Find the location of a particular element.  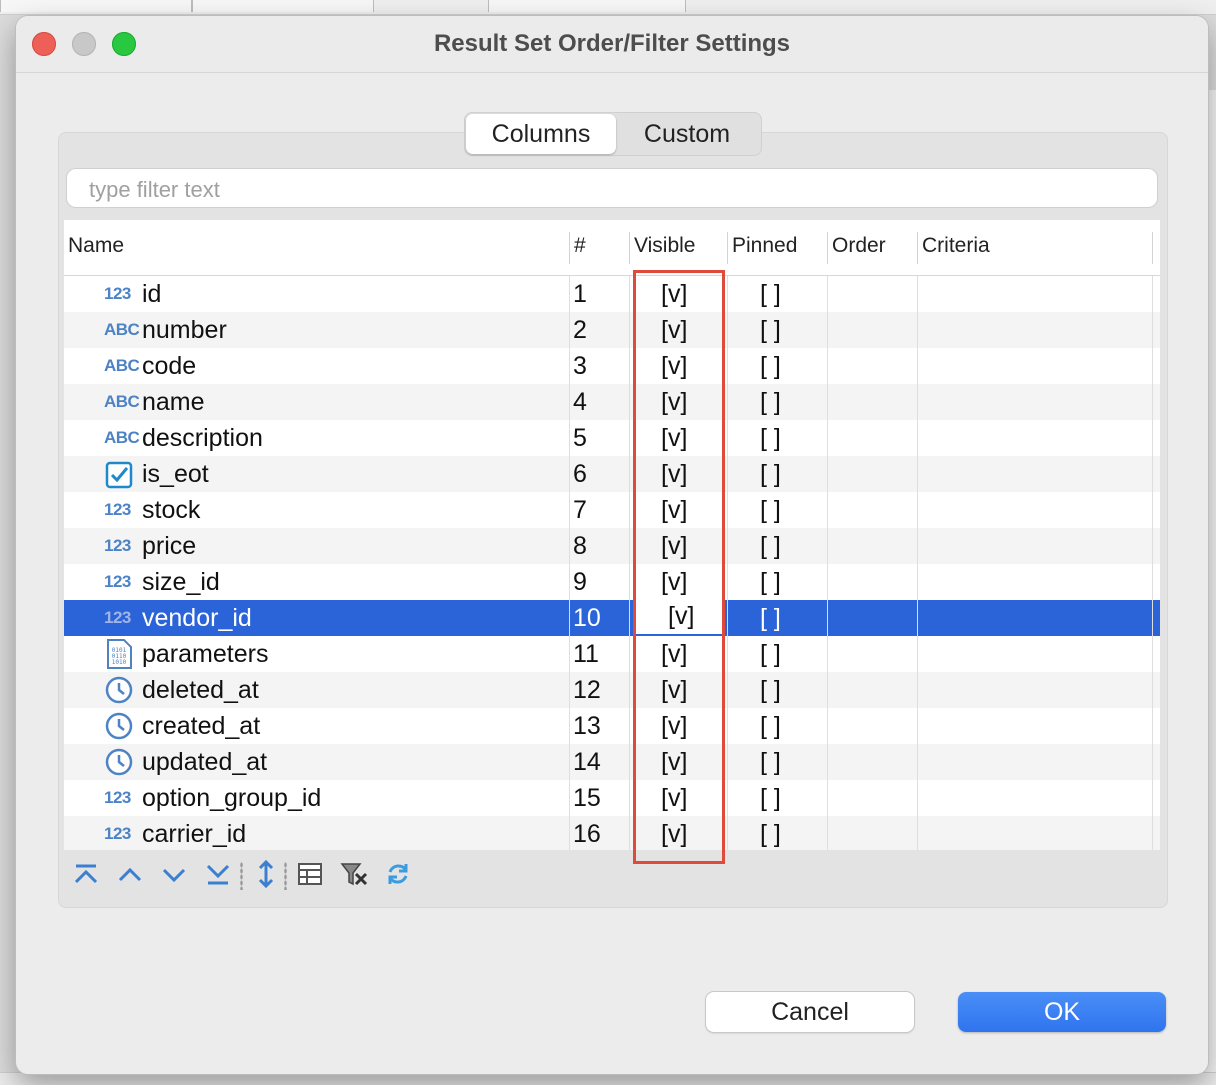

column-index: 12 is located at coordinates (587, 690).